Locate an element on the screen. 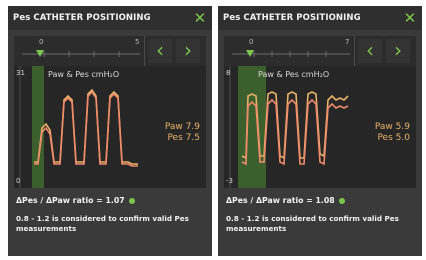 This screenshot has height=260, width=426. paw-value: 7.9 is located at coordinates (192, 127).